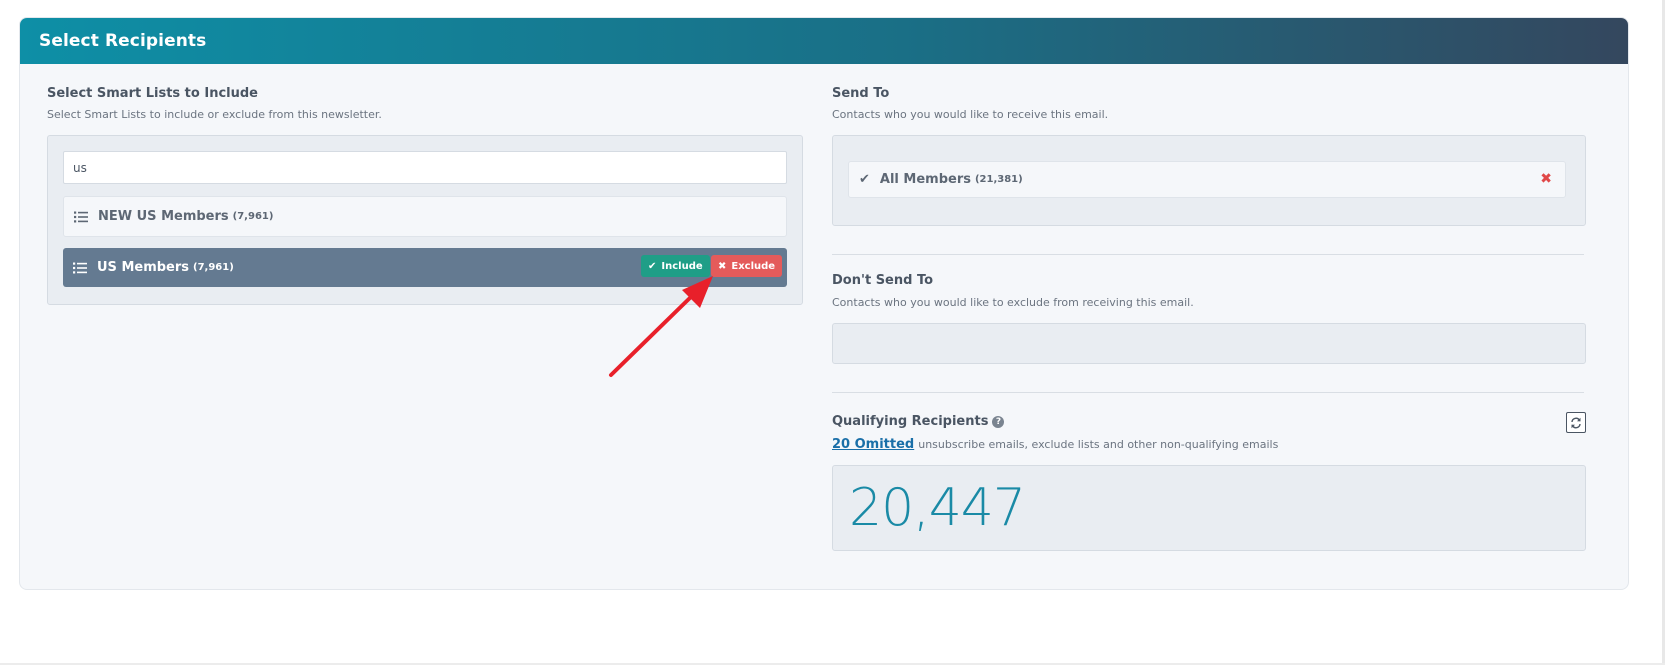  I want to click on question-circle-icon: ?, so click(998, 422).